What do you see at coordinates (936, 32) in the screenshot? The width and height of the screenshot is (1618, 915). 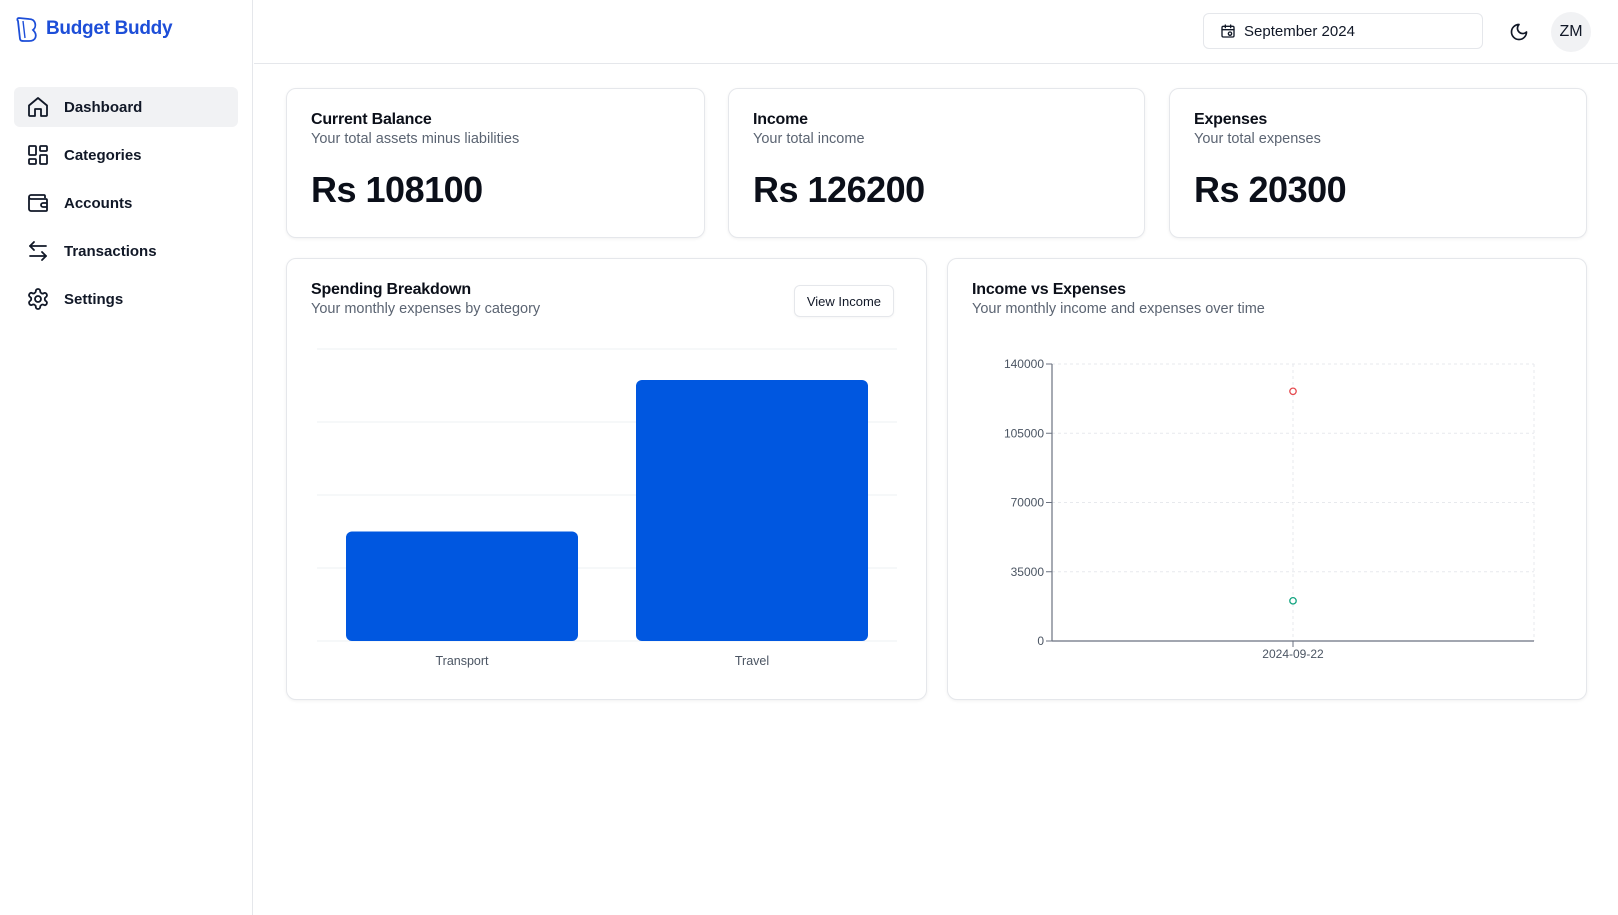 I see `top-header: September 2024 ZM` at bounding box center [936, 32].